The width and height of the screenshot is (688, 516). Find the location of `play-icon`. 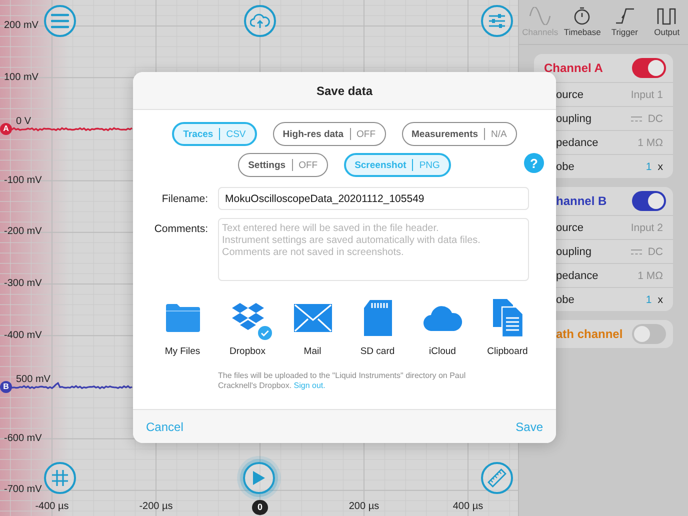

play-icon is located at coordinates (259, 478).